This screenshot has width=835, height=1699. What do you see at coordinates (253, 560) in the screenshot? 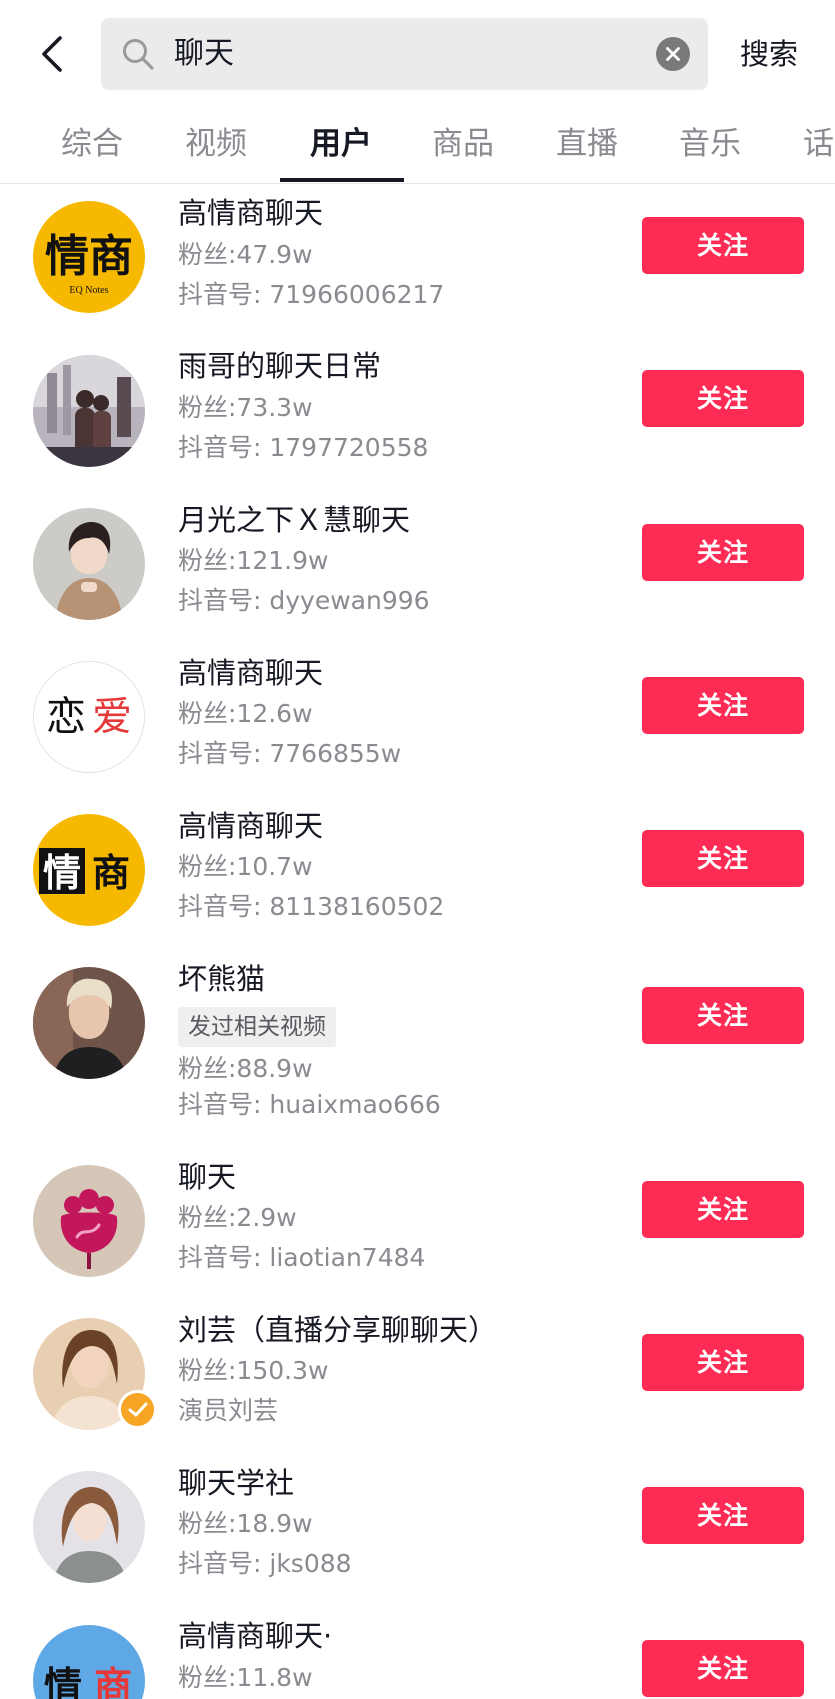
I see `fans-count: 粉丝:121.9w` at bounding box center [253, 560].